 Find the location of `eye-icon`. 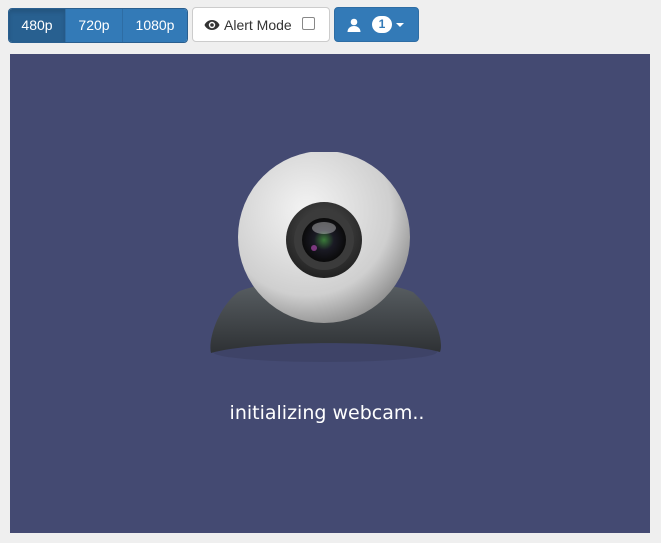

eye-icon is located at coordinates (212, 24).